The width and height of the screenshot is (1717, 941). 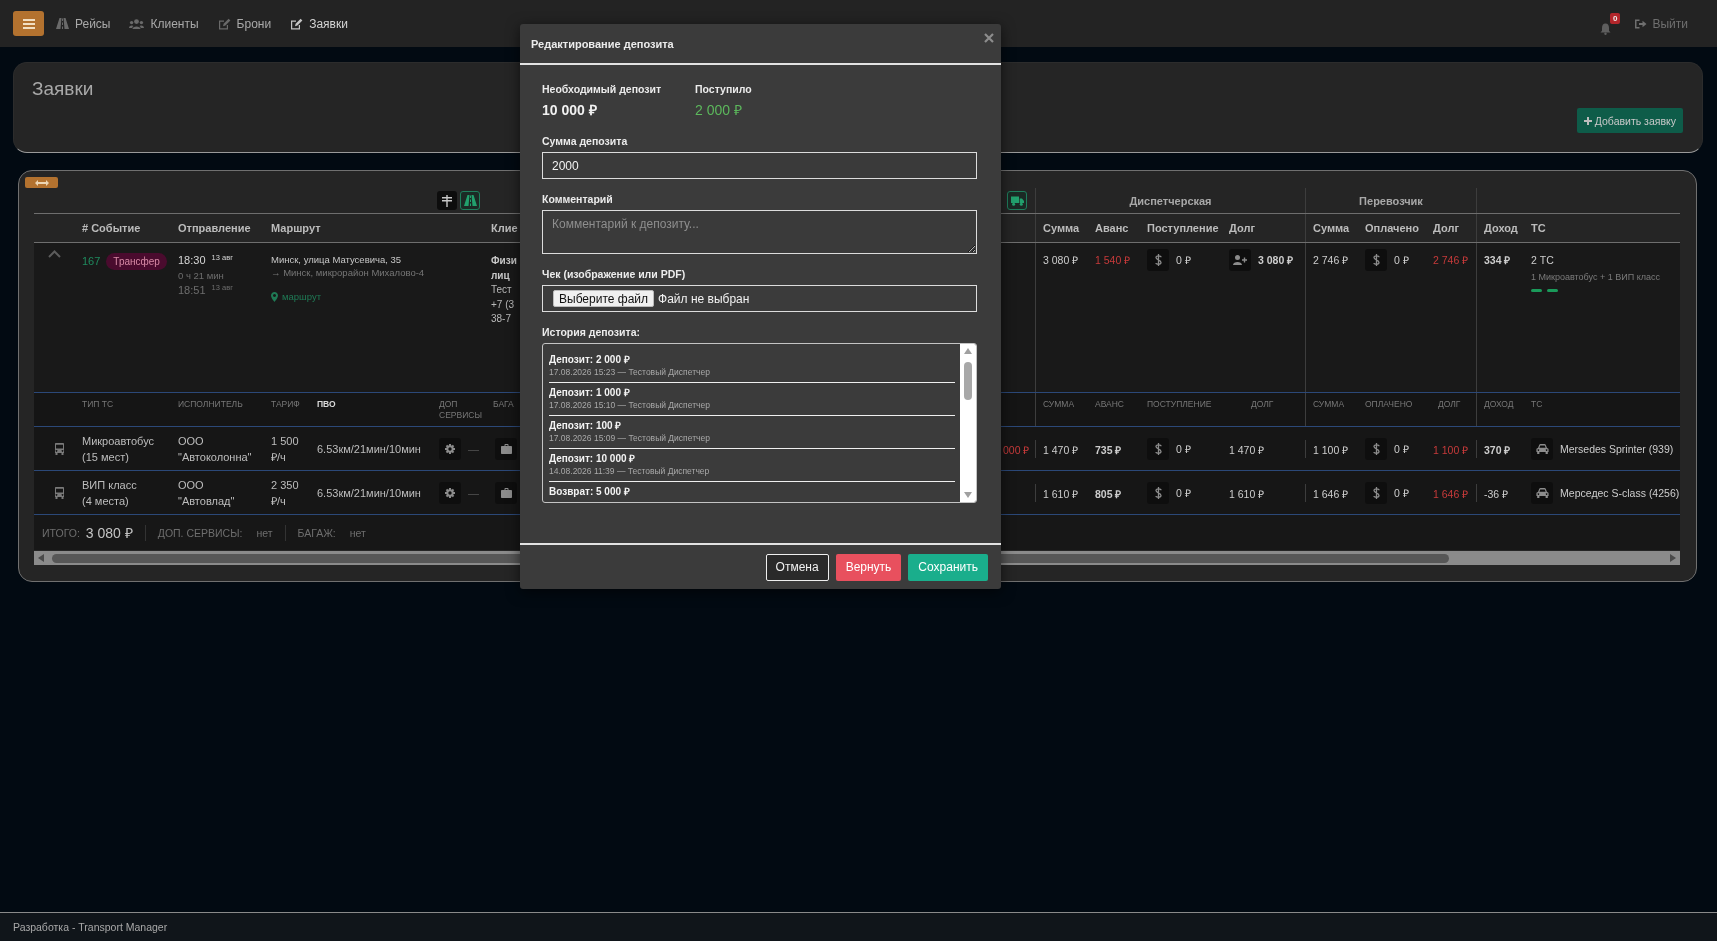 I want to click on client-info: лиц, so click(x=500, y=275).